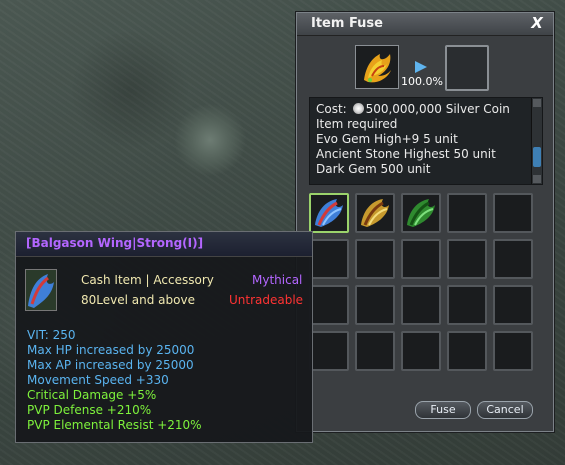 This screenshot has height=465, width=565. I want to click on phoenix-feather-icon, so click(377, 68).